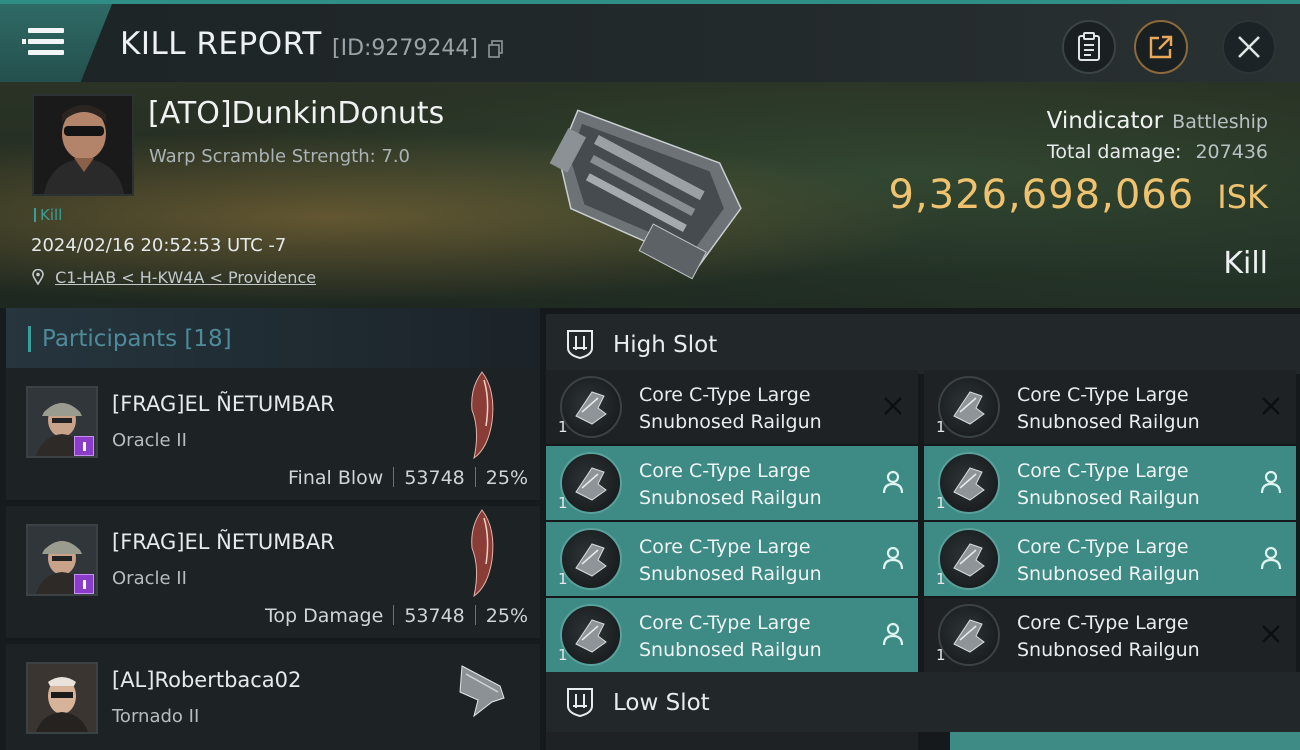  I want to click on top-bar: KILL REPORT [ID:9279244], so click(650, 41).